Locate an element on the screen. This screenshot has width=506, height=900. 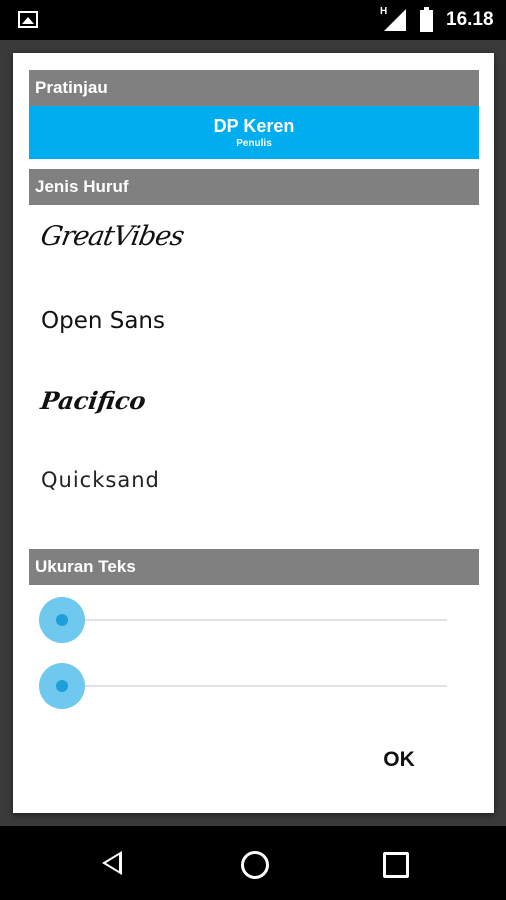
preview-subtitle: Penulis is located at coordinates (254, 143).